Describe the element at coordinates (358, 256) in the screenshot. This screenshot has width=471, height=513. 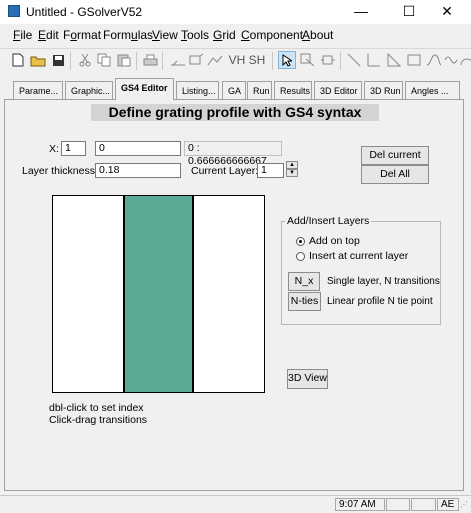
I see `radio-insert-current-label: Insert at current layer` at that location.